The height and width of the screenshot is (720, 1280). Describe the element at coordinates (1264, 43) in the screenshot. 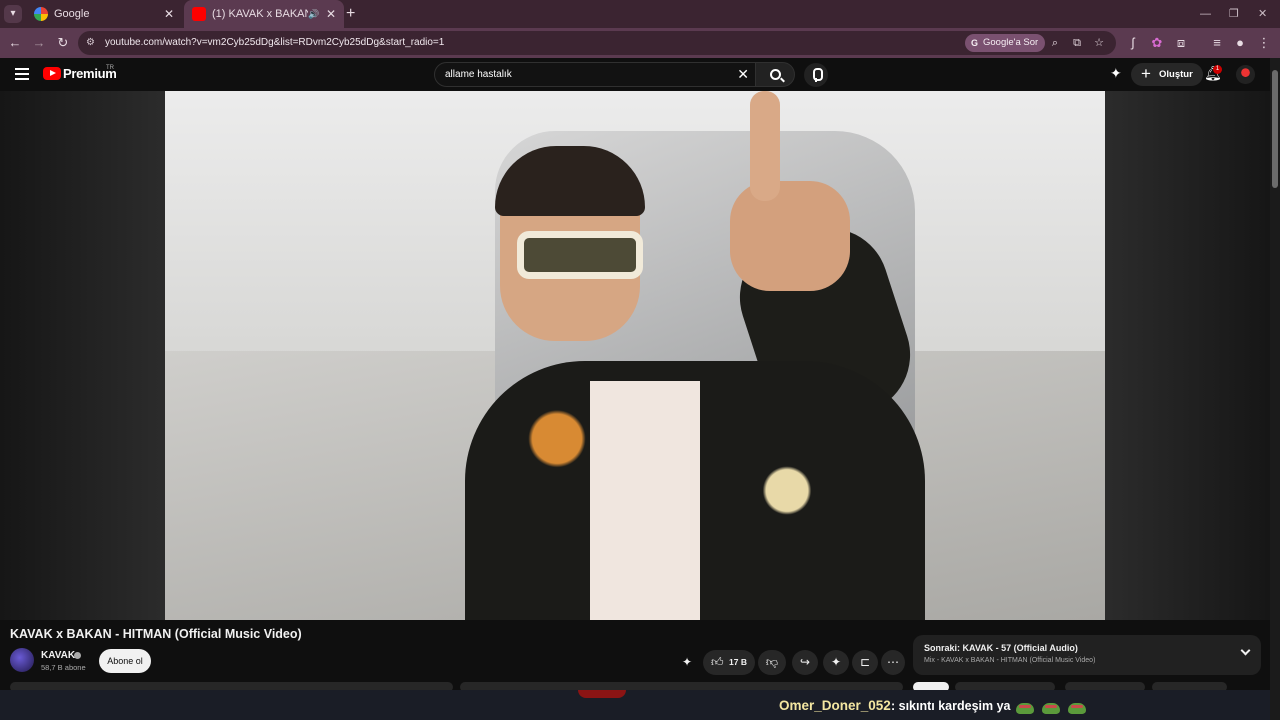

I see `browser-menu-icon: ⋮` at that location.